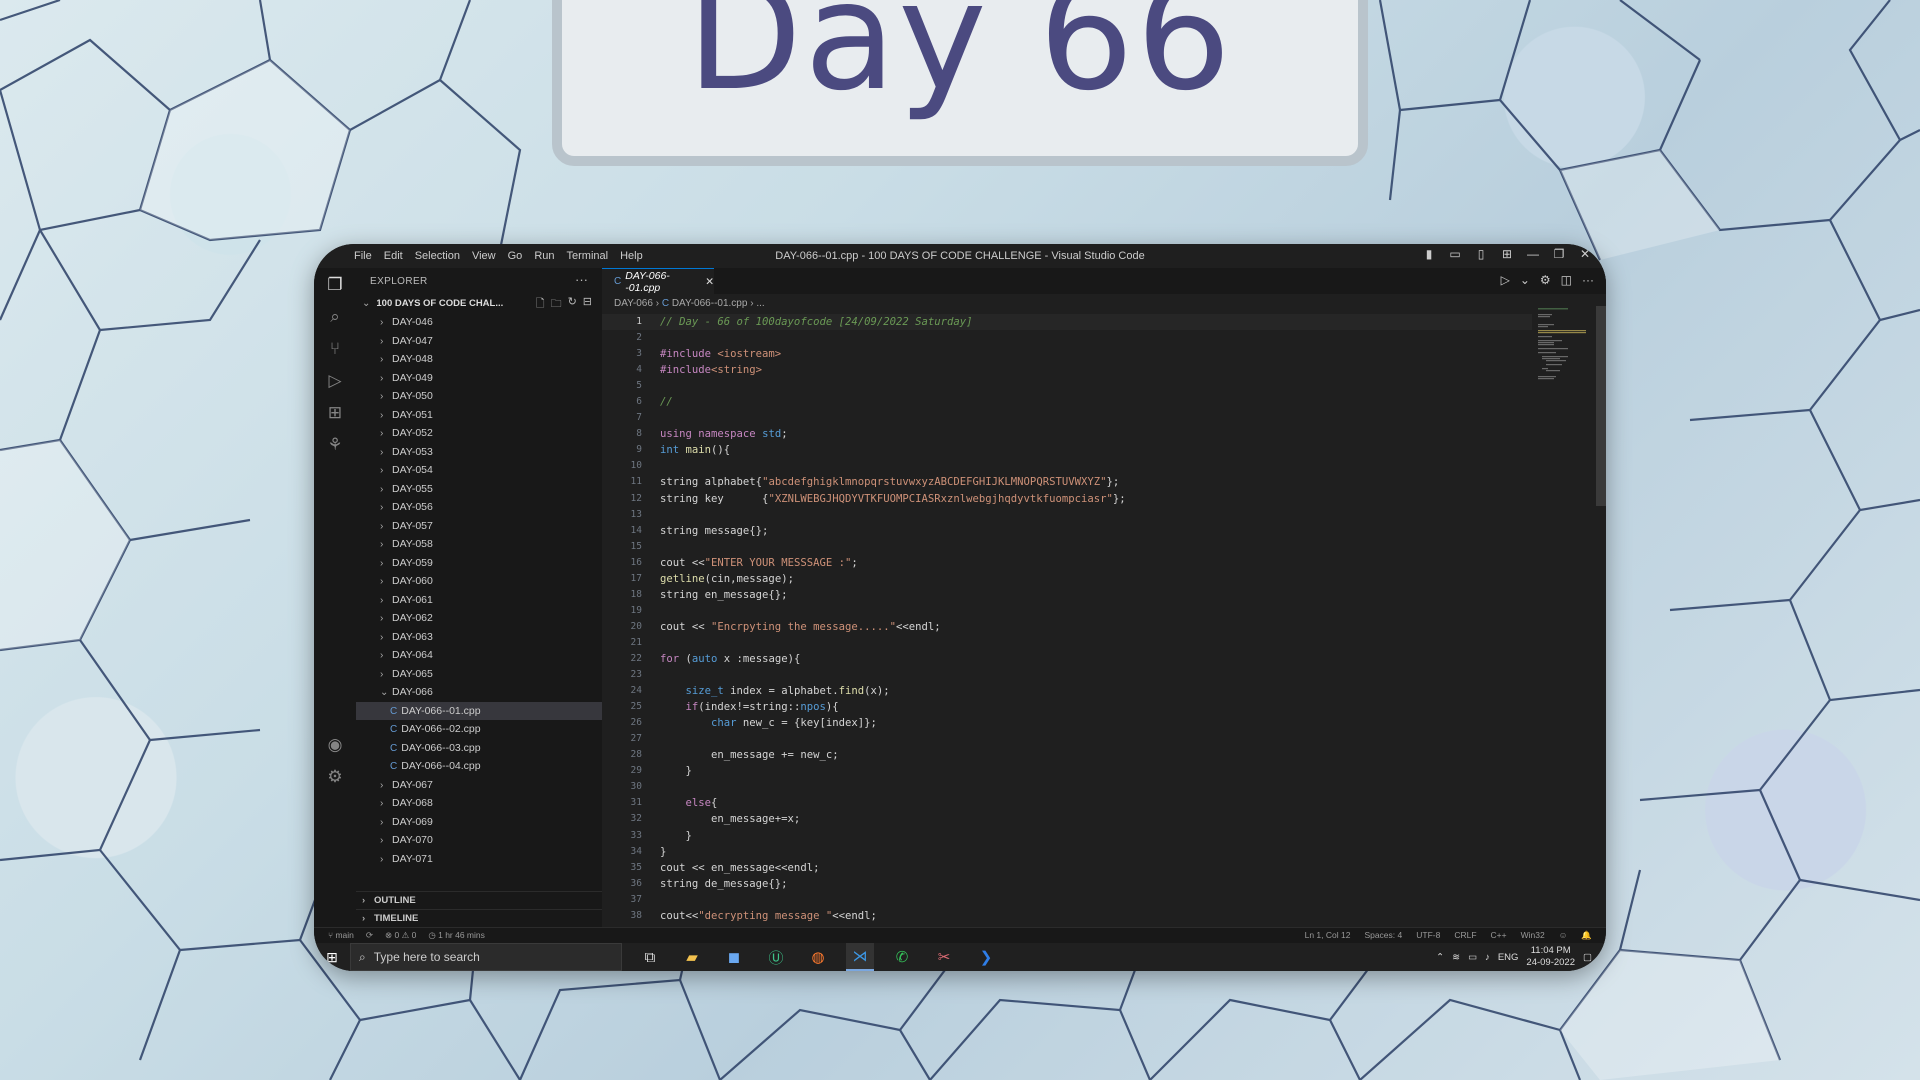 The height and width of the screenshot is (1080, 1920). Describe the element at coordinates (556, 304) in the screenshot. I see `new-folder-icon: 🗀` at that location.